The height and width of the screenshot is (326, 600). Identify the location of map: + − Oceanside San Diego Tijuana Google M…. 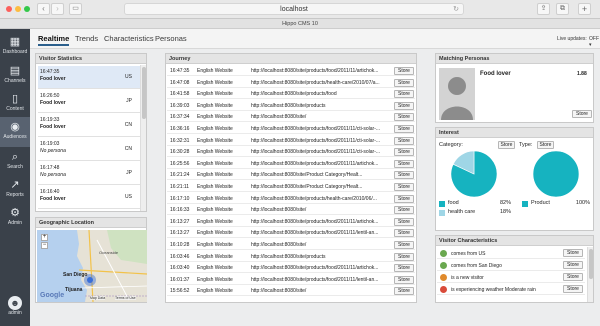
(92, 266).